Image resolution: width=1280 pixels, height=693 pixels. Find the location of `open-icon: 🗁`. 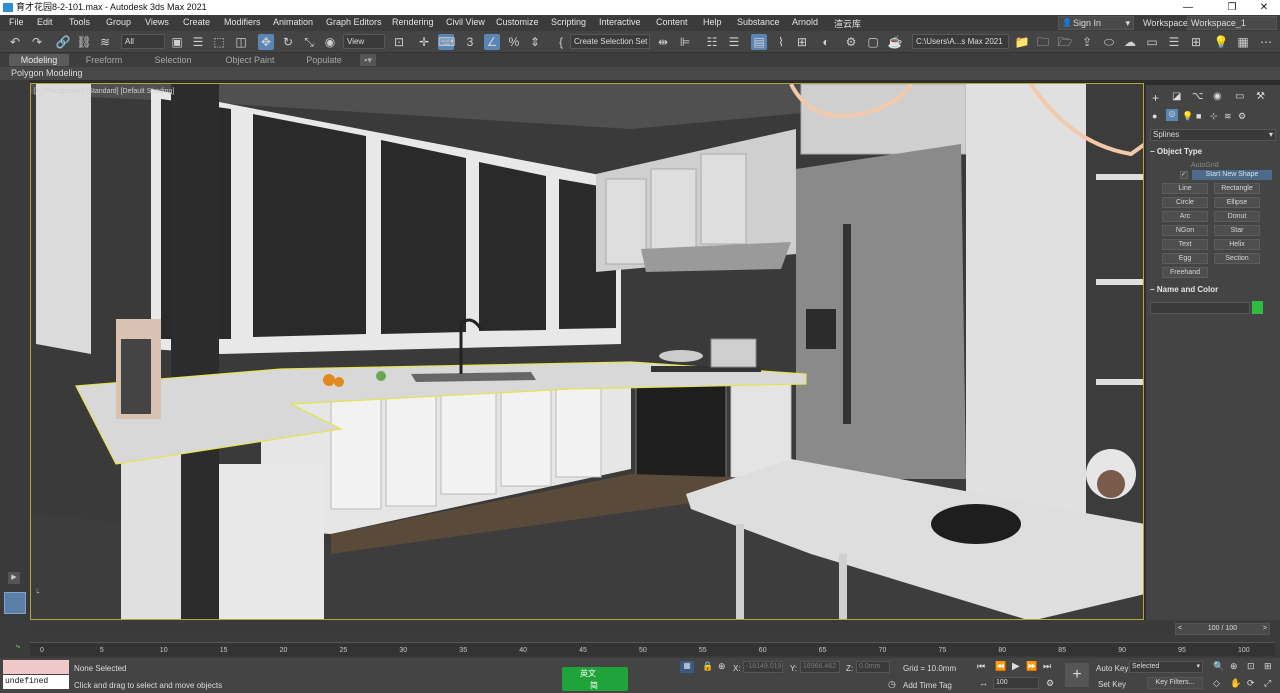

open-icon: 🗁 is located at coordinates (1065, 42).